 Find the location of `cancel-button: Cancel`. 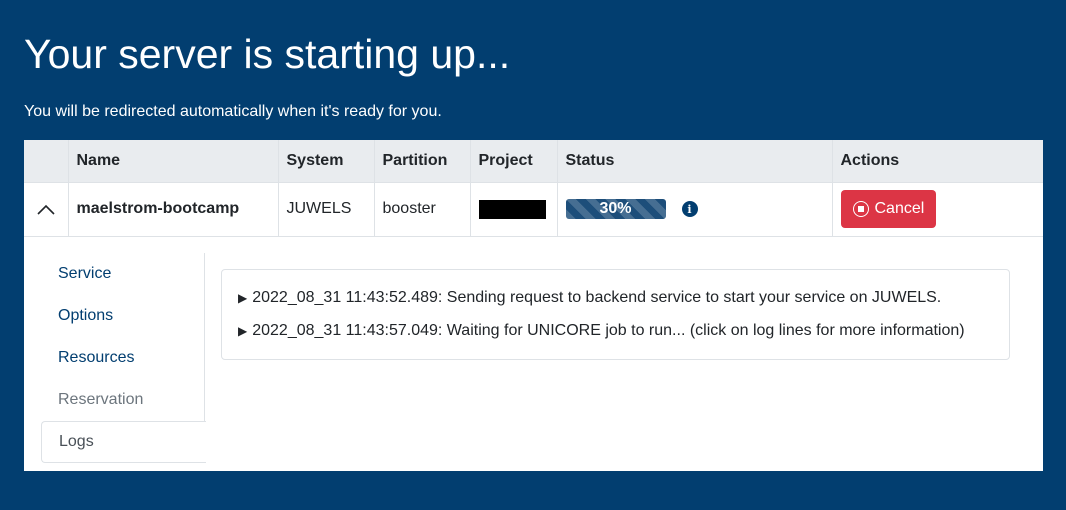

cancel-button: Cancel is located at coordinates (888, 209).